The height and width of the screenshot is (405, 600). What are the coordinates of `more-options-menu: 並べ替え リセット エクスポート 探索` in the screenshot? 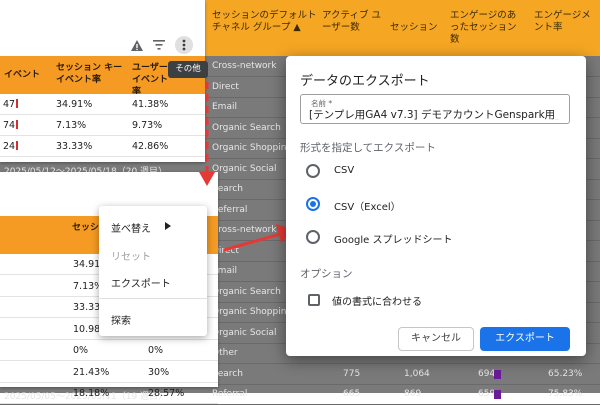 It's located at (153, 271).